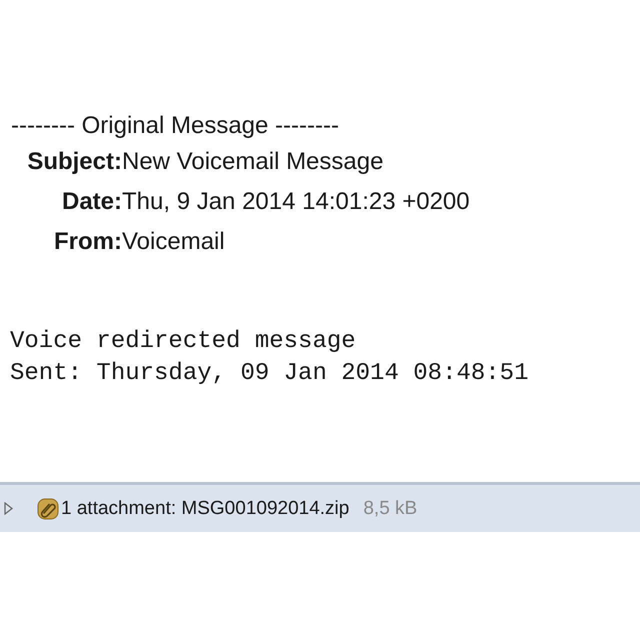 The height and width of the screenshot is (640, 640). What do you see at coordinates (8, 508) in the screenshot?
I see `expand-toggle-icon` at bounding box center [8, 508].